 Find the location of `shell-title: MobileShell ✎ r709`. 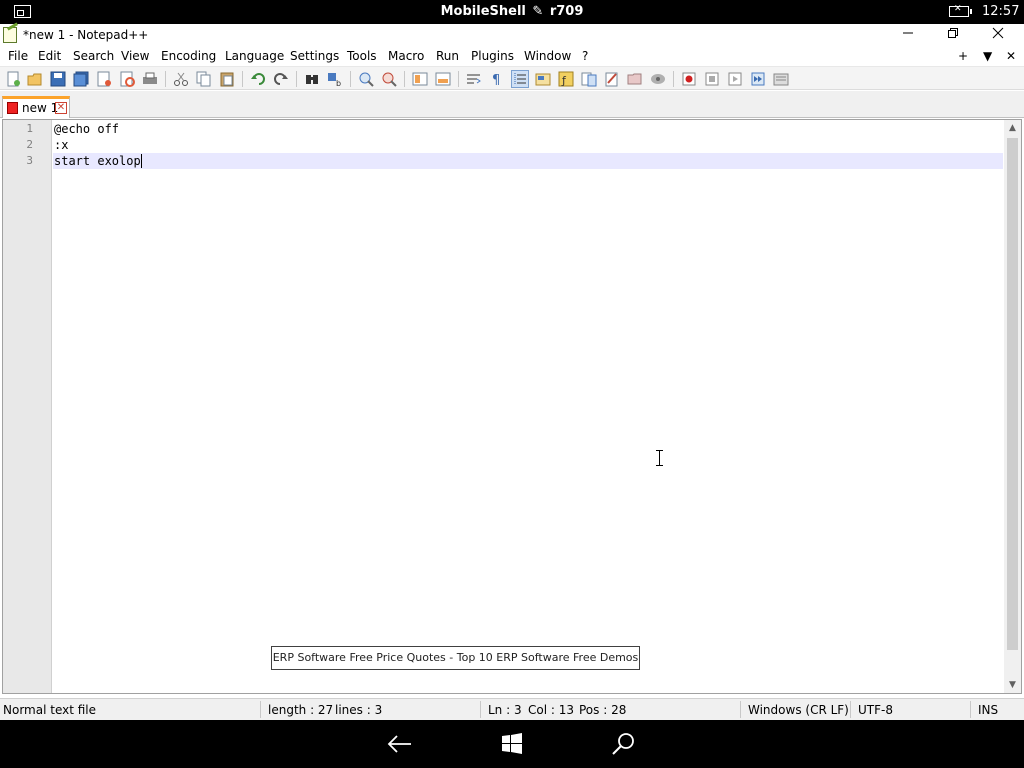

shell-title: MobileShell ✎ r709 is located at coordinates (512, 11).